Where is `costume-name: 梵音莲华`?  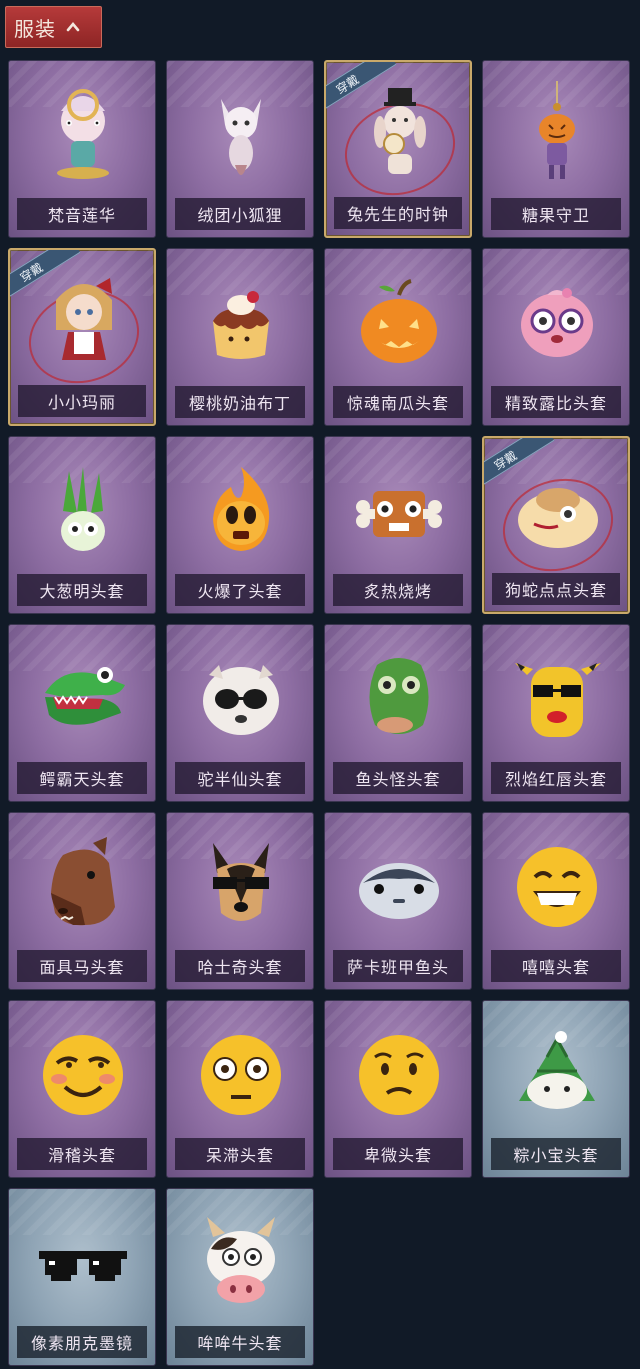
costume-name: 梵音莲华 is located at coordinates (82, 214).